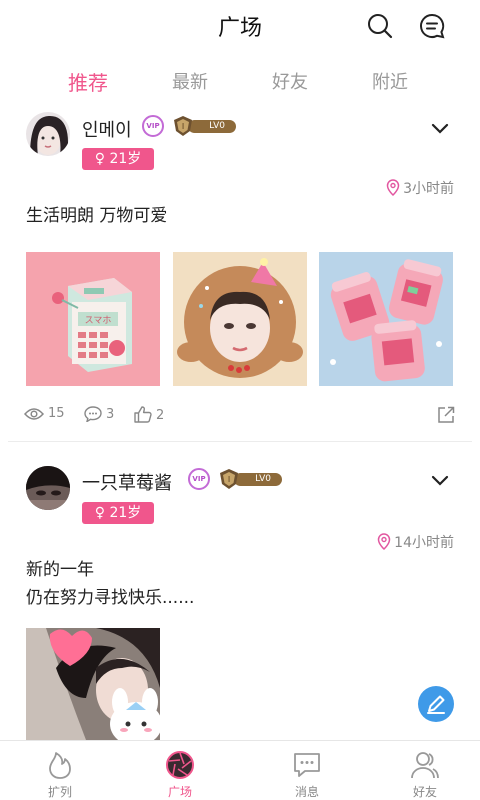 The width and height of the screenshot is (480, 800). Describe the element at coordinates (127, 482) in the screenshot. I see `username: 一只草莓酱` at that location.